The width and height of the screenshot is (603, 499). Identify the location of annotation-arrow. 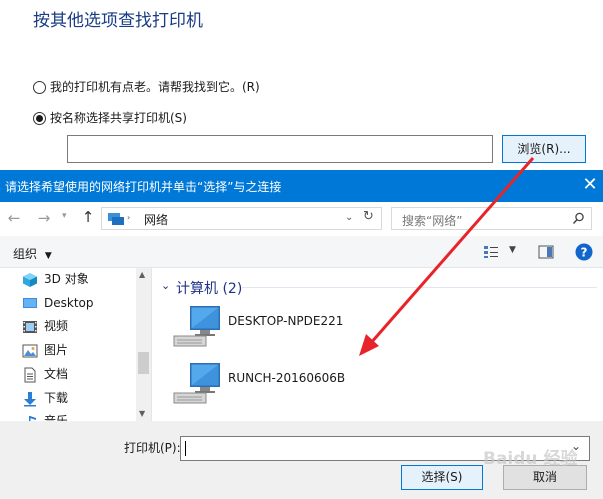
(447, 256).